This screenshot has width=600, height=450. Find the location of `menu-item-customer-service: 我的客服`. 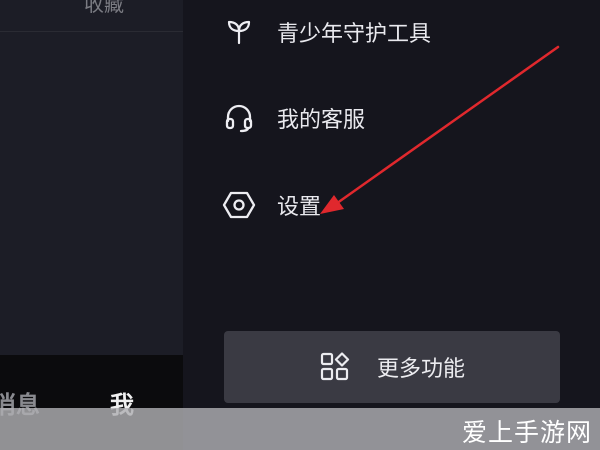

menu-item-customer-service: 我的客服 is located at coordinates (293, 118).